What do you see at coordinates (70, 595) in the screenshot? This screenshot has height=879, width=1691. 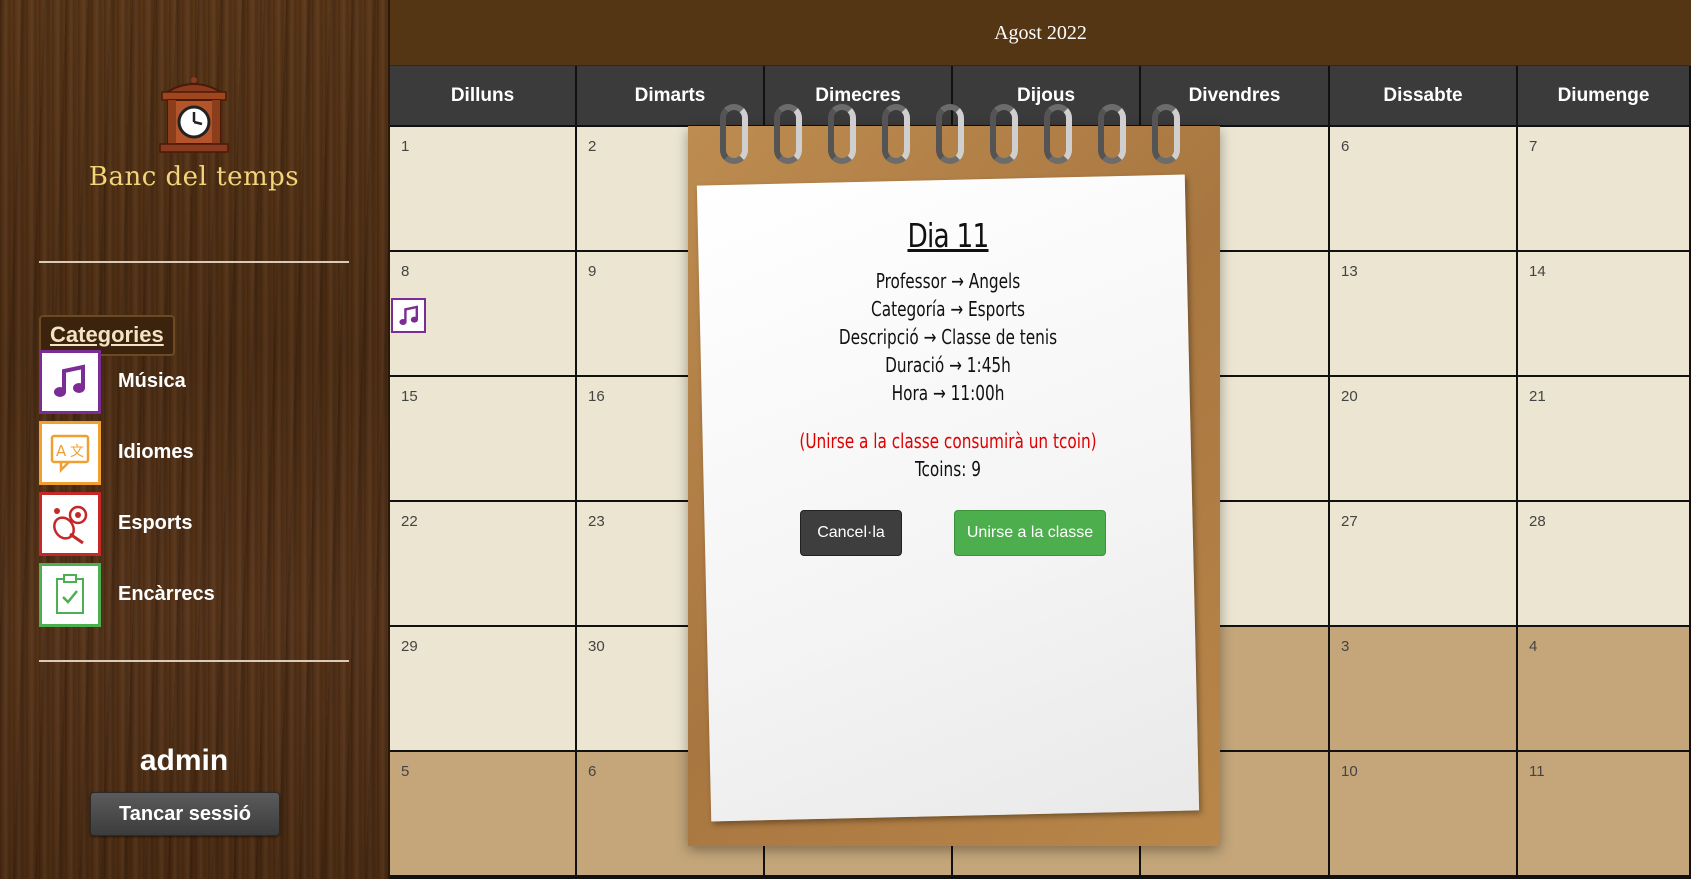 I see `clipboard-check-icon` at bounding box center [70, 595].